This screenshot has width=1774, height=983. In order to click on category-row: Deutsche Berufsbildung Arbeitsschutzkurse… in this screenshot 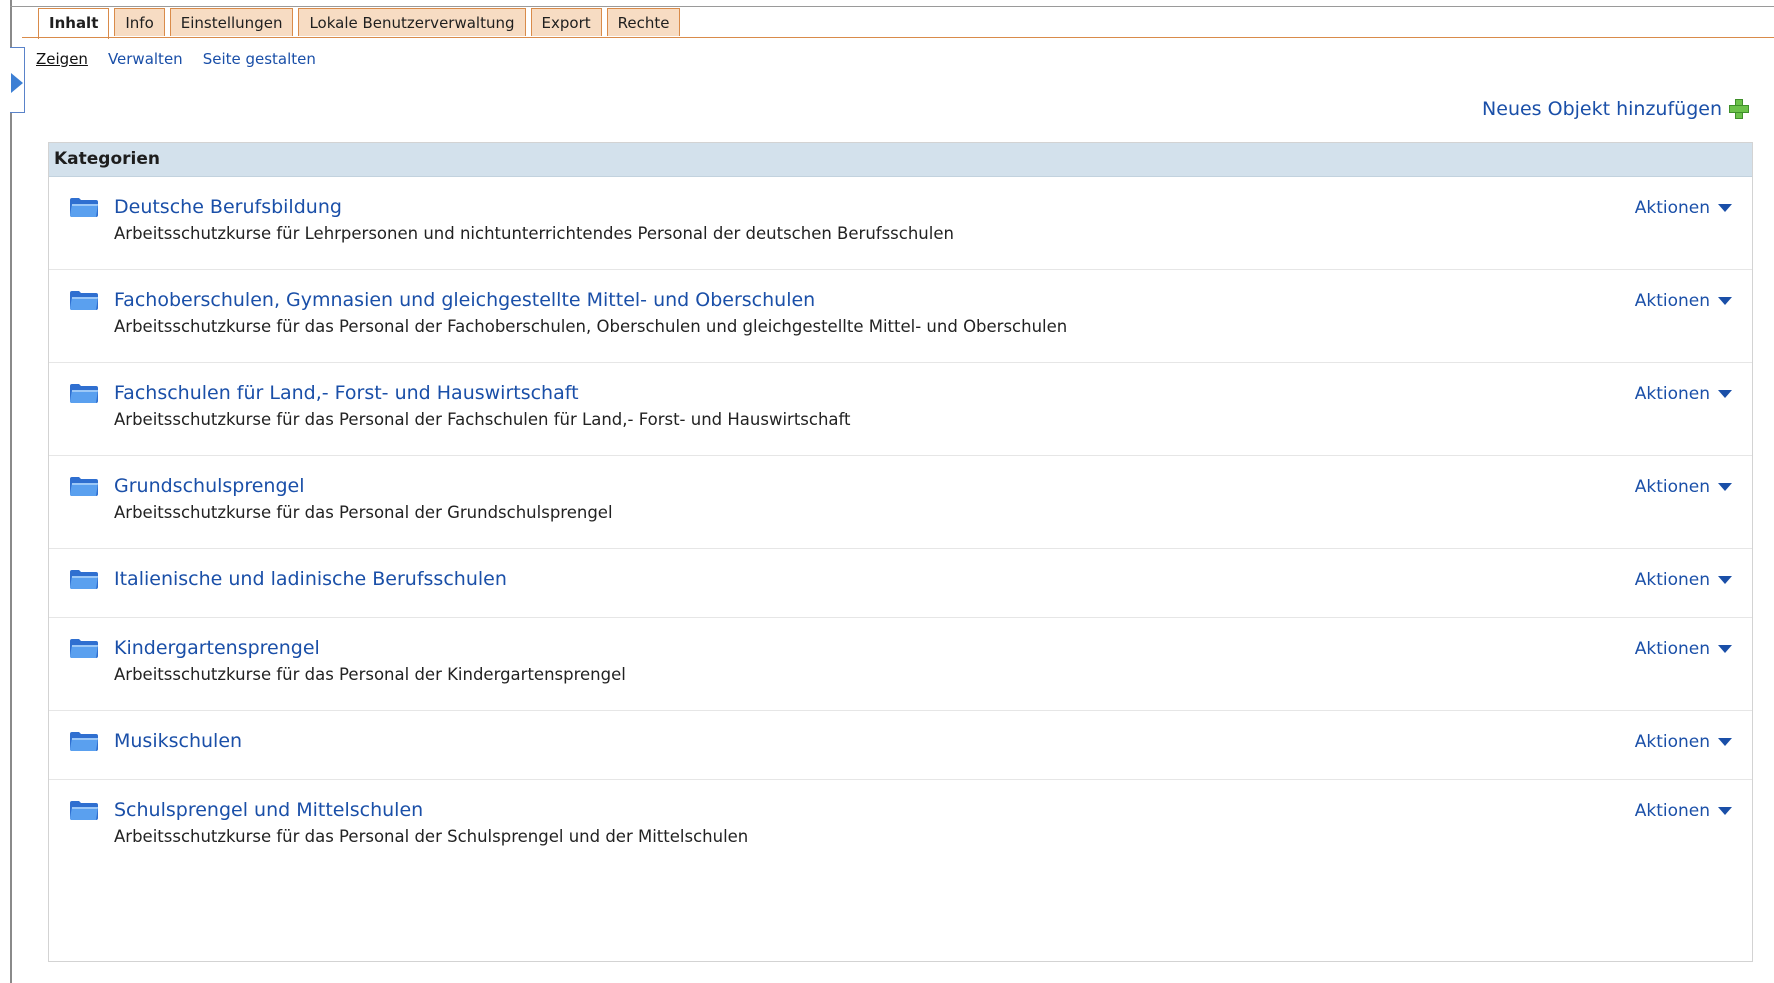, I will do `click(900, 223)`.